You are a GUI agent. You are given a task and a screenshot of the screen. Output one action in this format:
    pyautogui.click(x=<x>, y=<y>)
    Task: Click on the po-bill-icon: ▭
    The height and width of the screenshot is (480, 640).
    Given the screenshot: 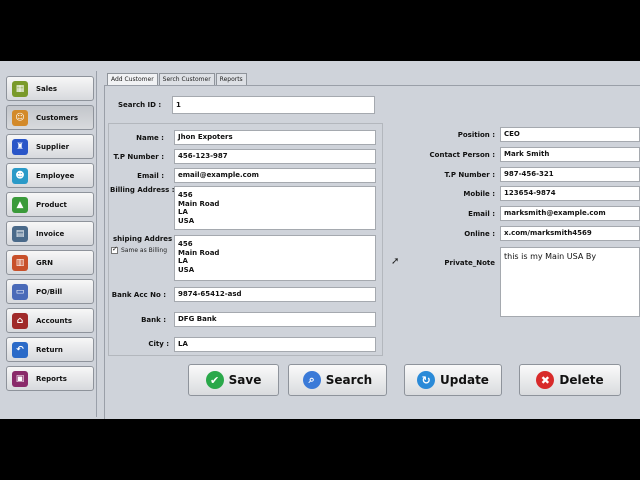 What is the action you would take?
    pyautogui.click(x=20, y=291)
    